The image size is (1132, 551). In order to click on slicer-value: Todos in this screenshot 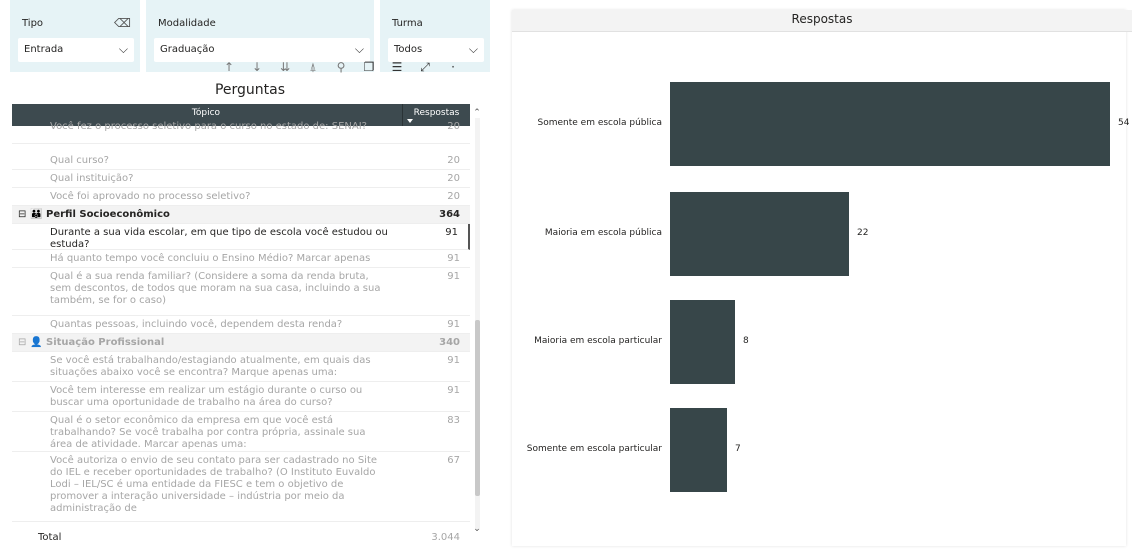, I will do `click(408, 49)`.